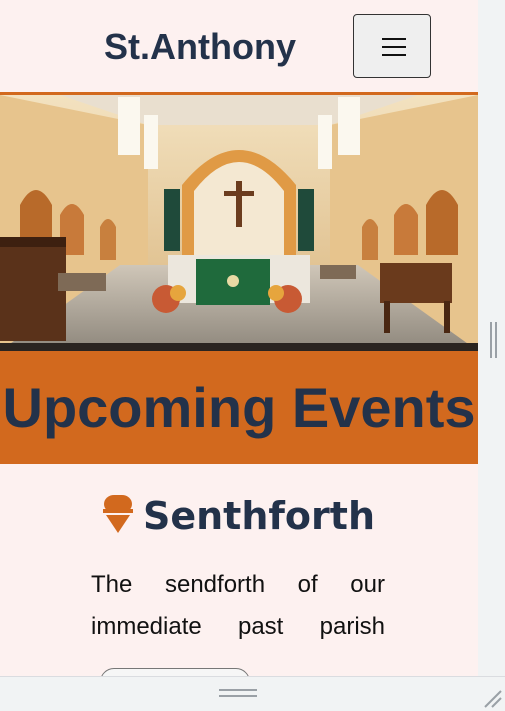 This screenshot has width=505, height=711. I want to click on navbar: St.Anthony, so click(239, 47).